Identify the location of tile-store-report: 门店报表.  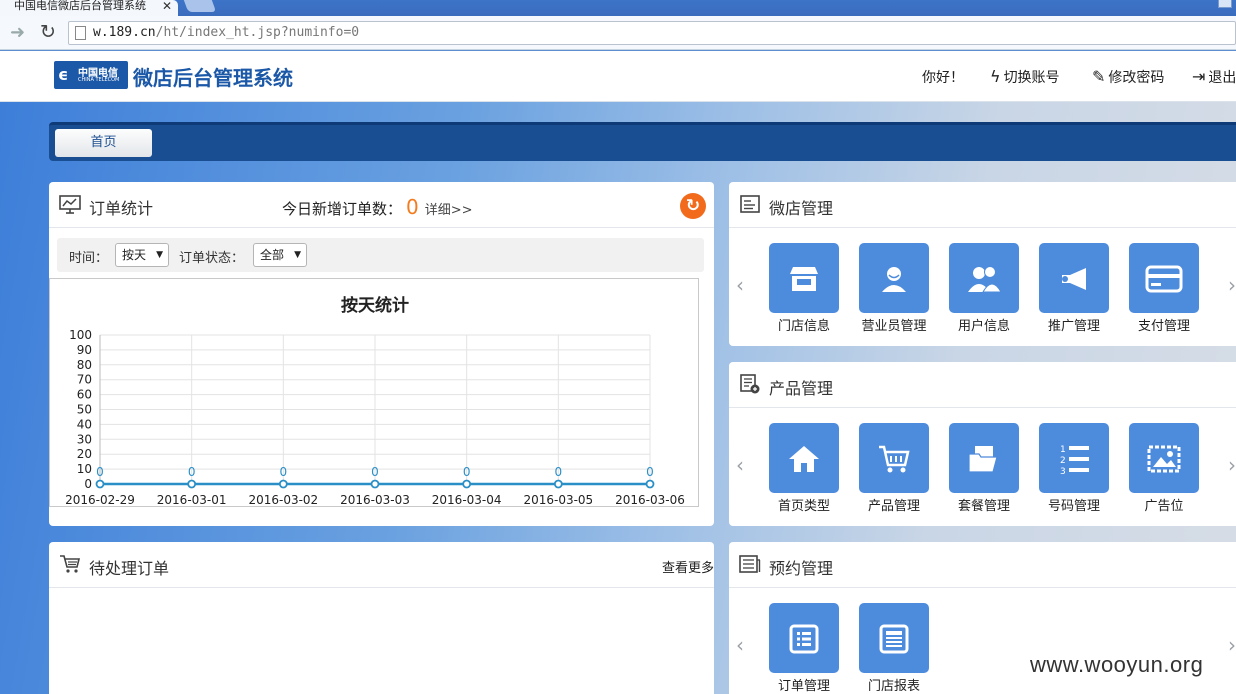
(894, 648).